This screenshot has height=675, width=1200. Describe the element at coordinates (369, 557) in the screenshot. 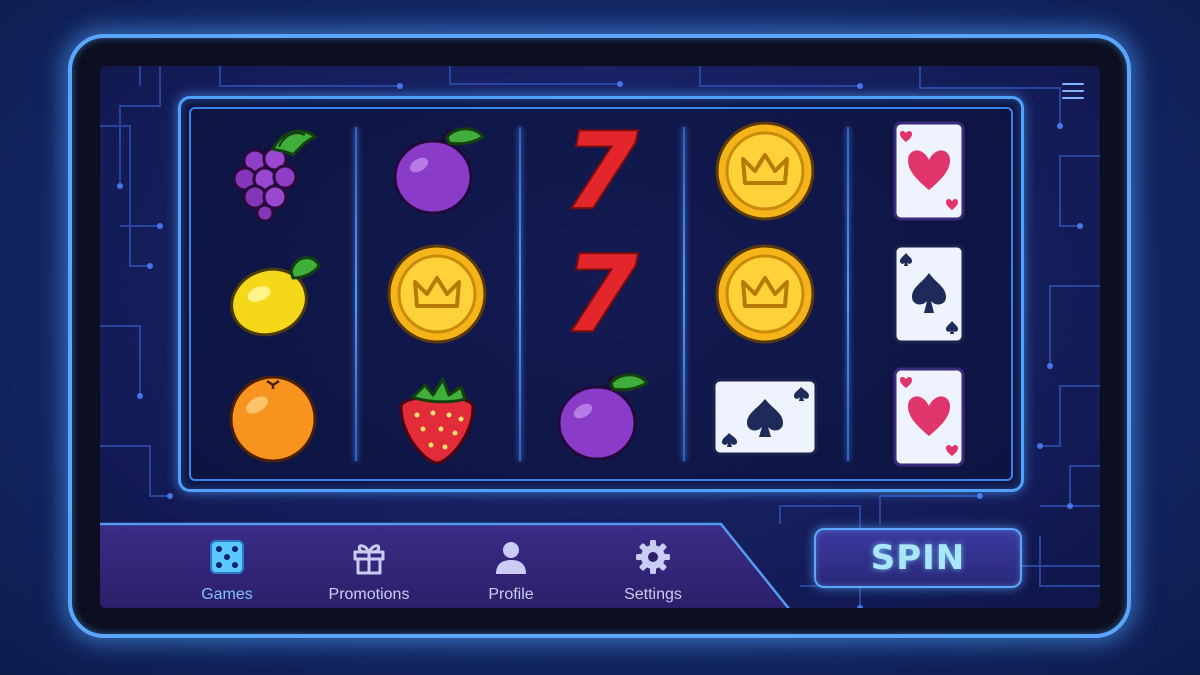

I see `gift-icon` at that location.